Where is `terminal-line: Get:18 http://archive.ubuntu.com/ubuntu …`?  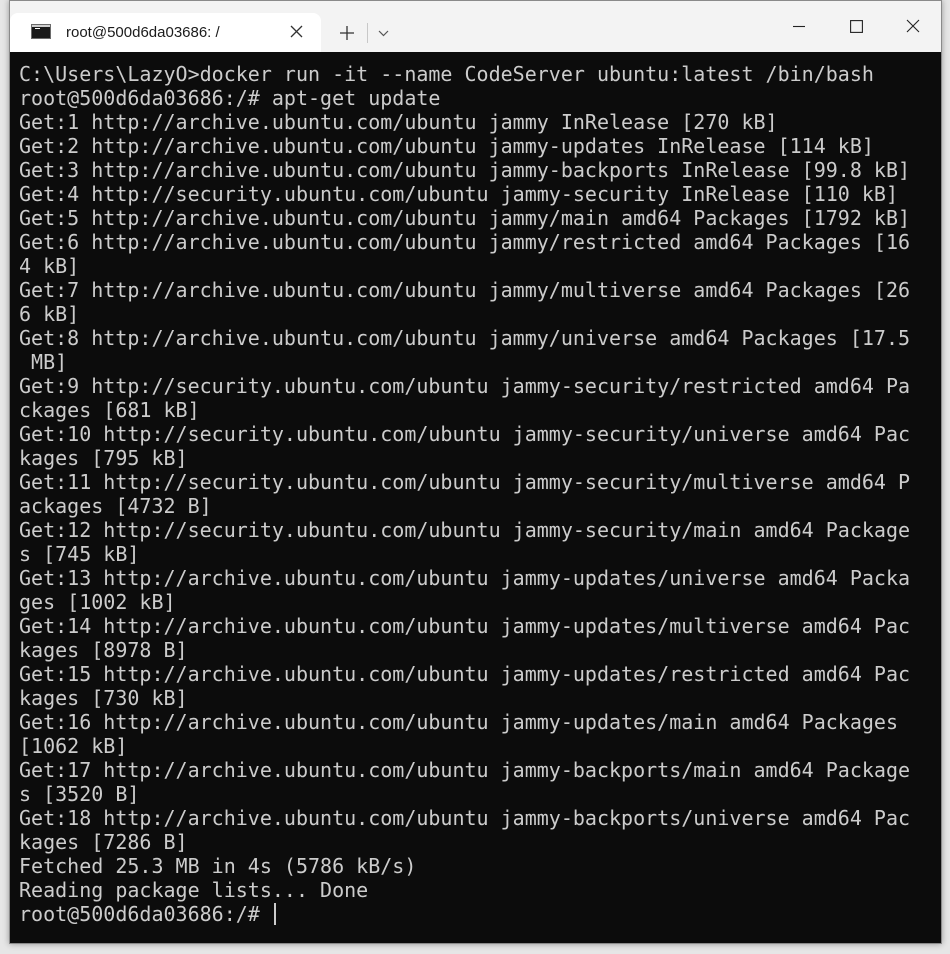 terminal-line: Get:18 http://archive.ubuntu.com/ubuntu … is located at coordinates (465, 818).